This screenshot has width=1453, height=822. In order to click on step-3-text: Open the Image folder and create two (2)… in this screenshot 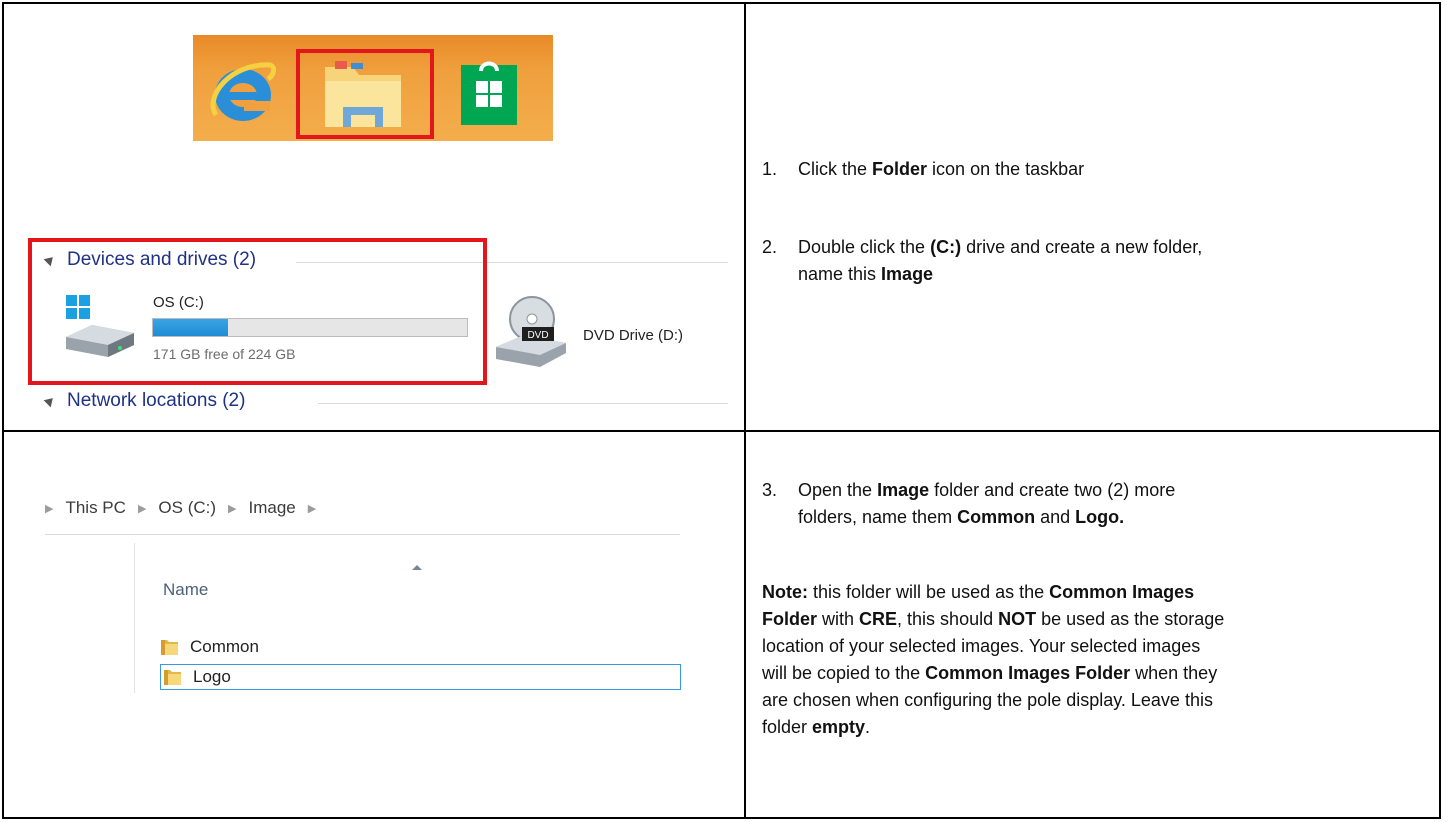, I will do `click(987, 503)`.